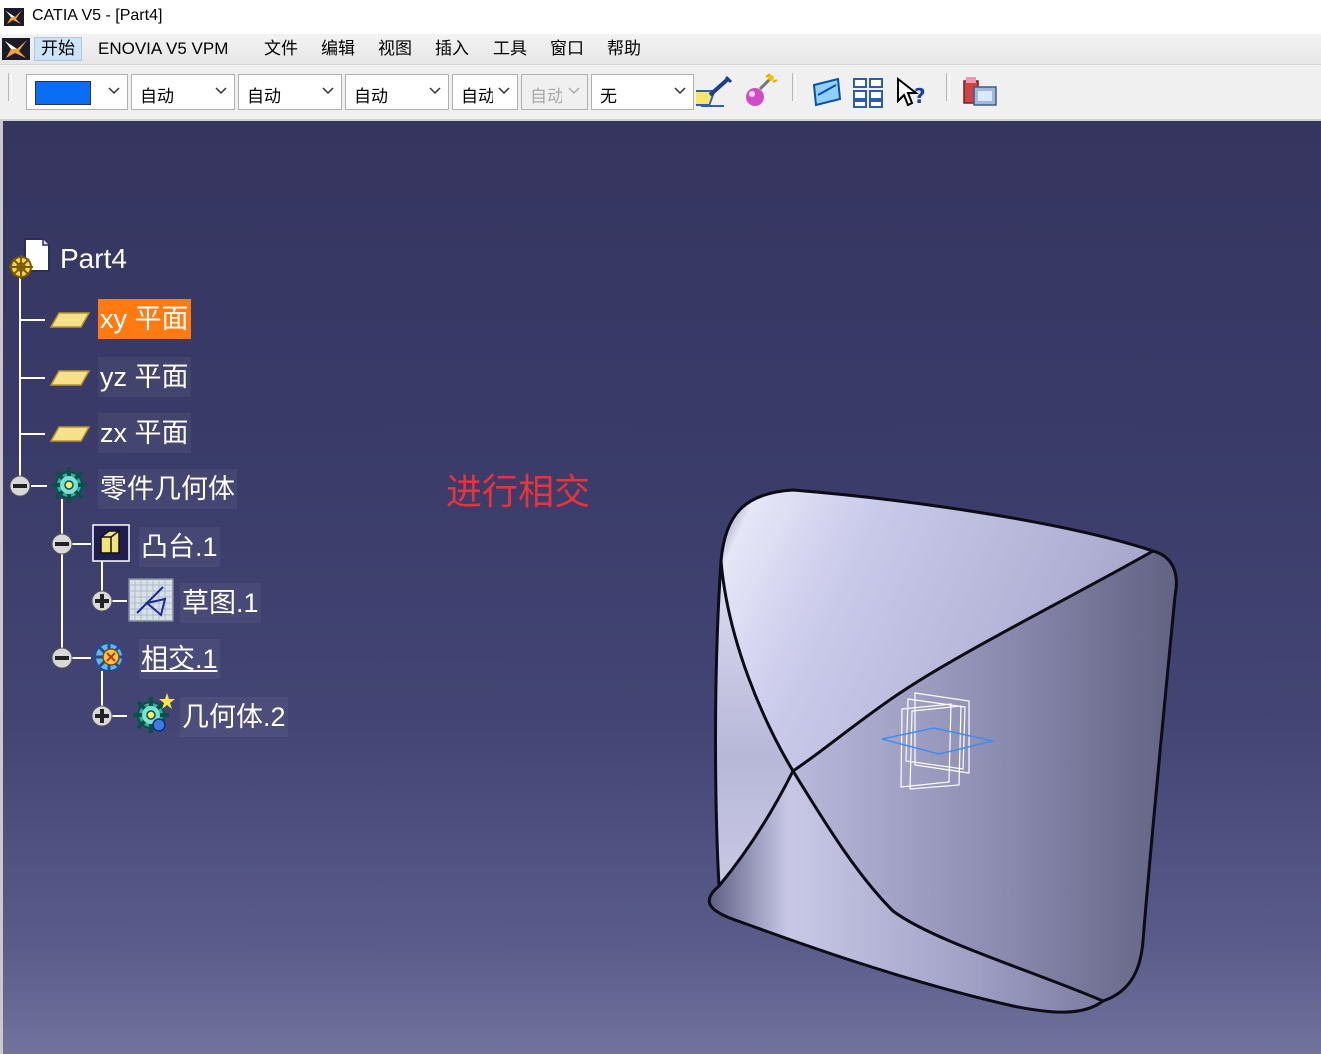 The width and height of the screenshot is (1321, 1054). Describe the element at coordinates (179, 659) in the screenshot. I see `tree-item-intersect: 相交.1` at that location.